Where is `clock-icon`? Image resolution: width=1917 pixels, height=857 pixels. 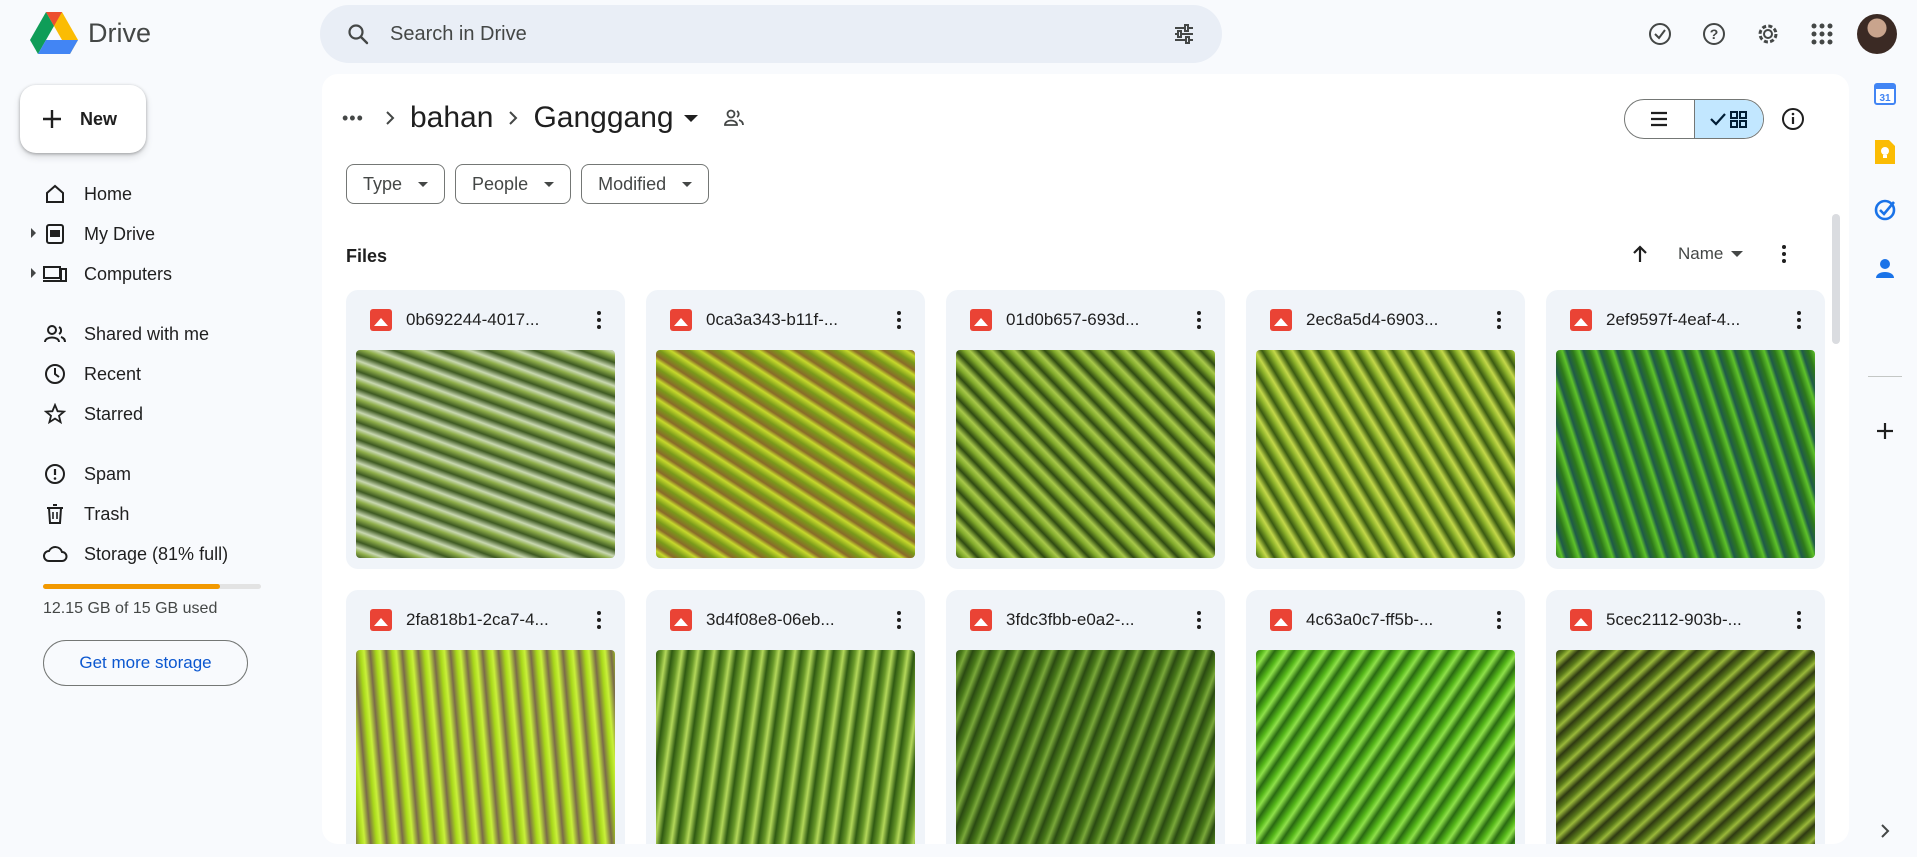
clock-icon is located at coordinates (55, 374).